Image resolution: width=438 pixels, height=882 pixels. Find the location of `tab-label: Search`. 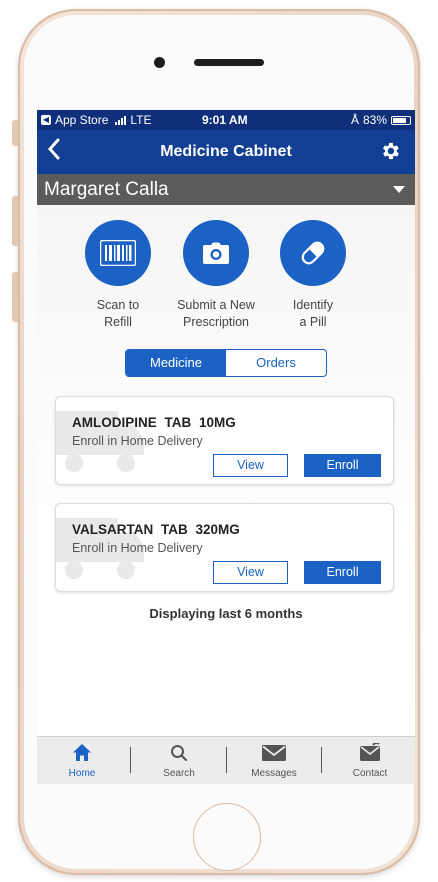

tab-label: Search is located at coordinates (179, 773).